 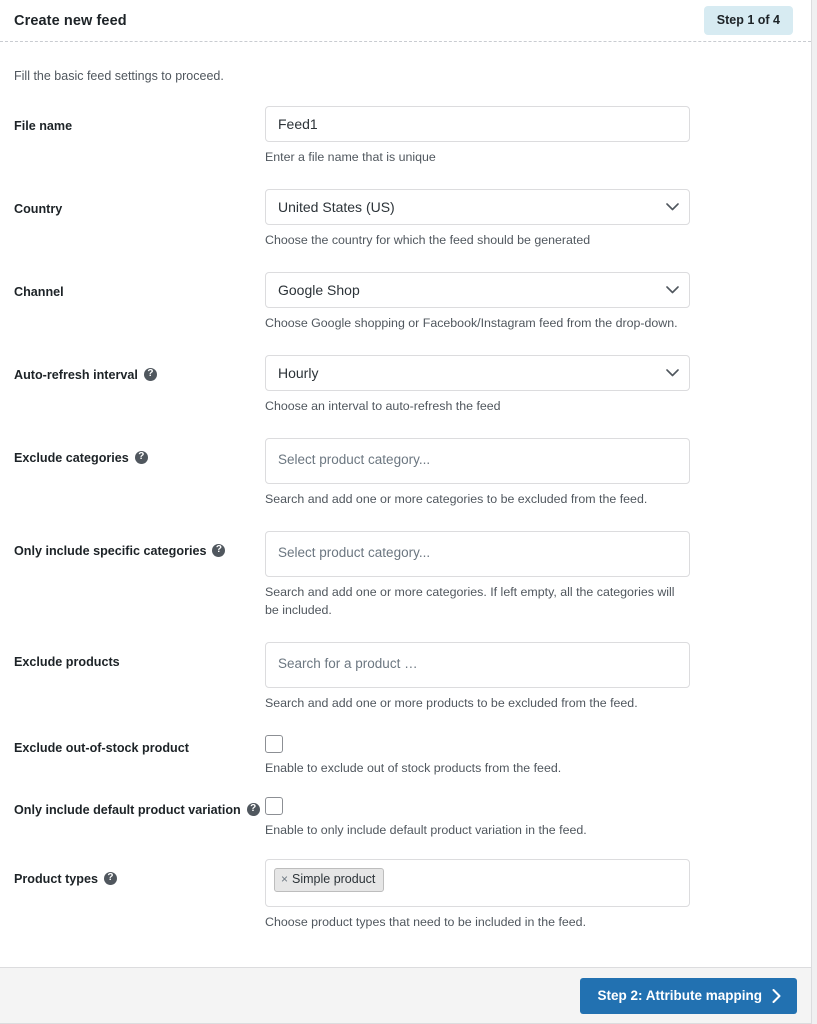 What do you see at coordinates (405, 995) in the screenshot?
I see `card-footer: Step 2: Attribute mapping` at bounding box center [405, 995].